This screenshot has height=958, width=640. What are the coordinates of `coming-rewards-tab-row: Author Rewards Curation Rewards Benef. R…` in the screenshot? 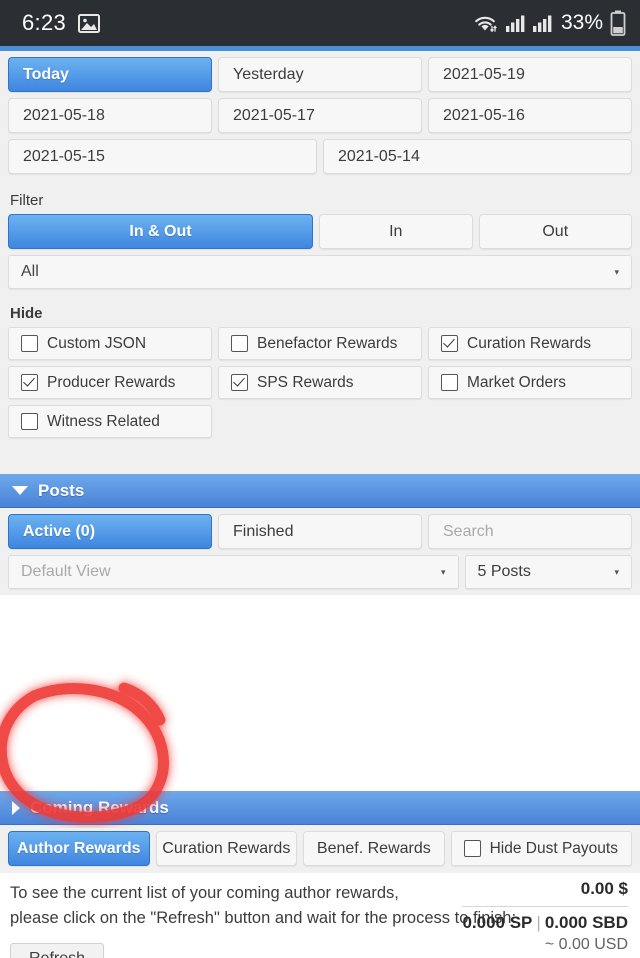 It's located at (320, 848).